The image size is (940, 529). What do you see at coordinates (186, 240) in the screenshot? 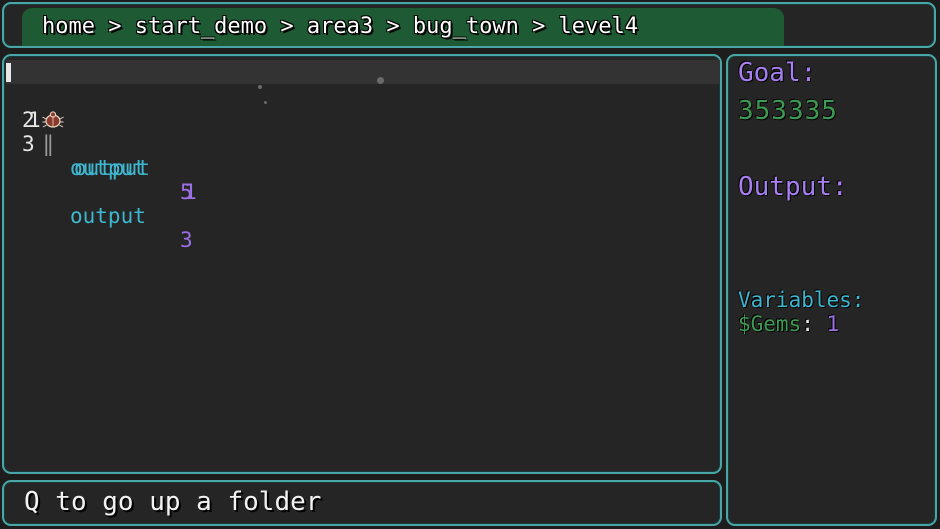
I see `code-value: 3` at bounding box center [186, 240].